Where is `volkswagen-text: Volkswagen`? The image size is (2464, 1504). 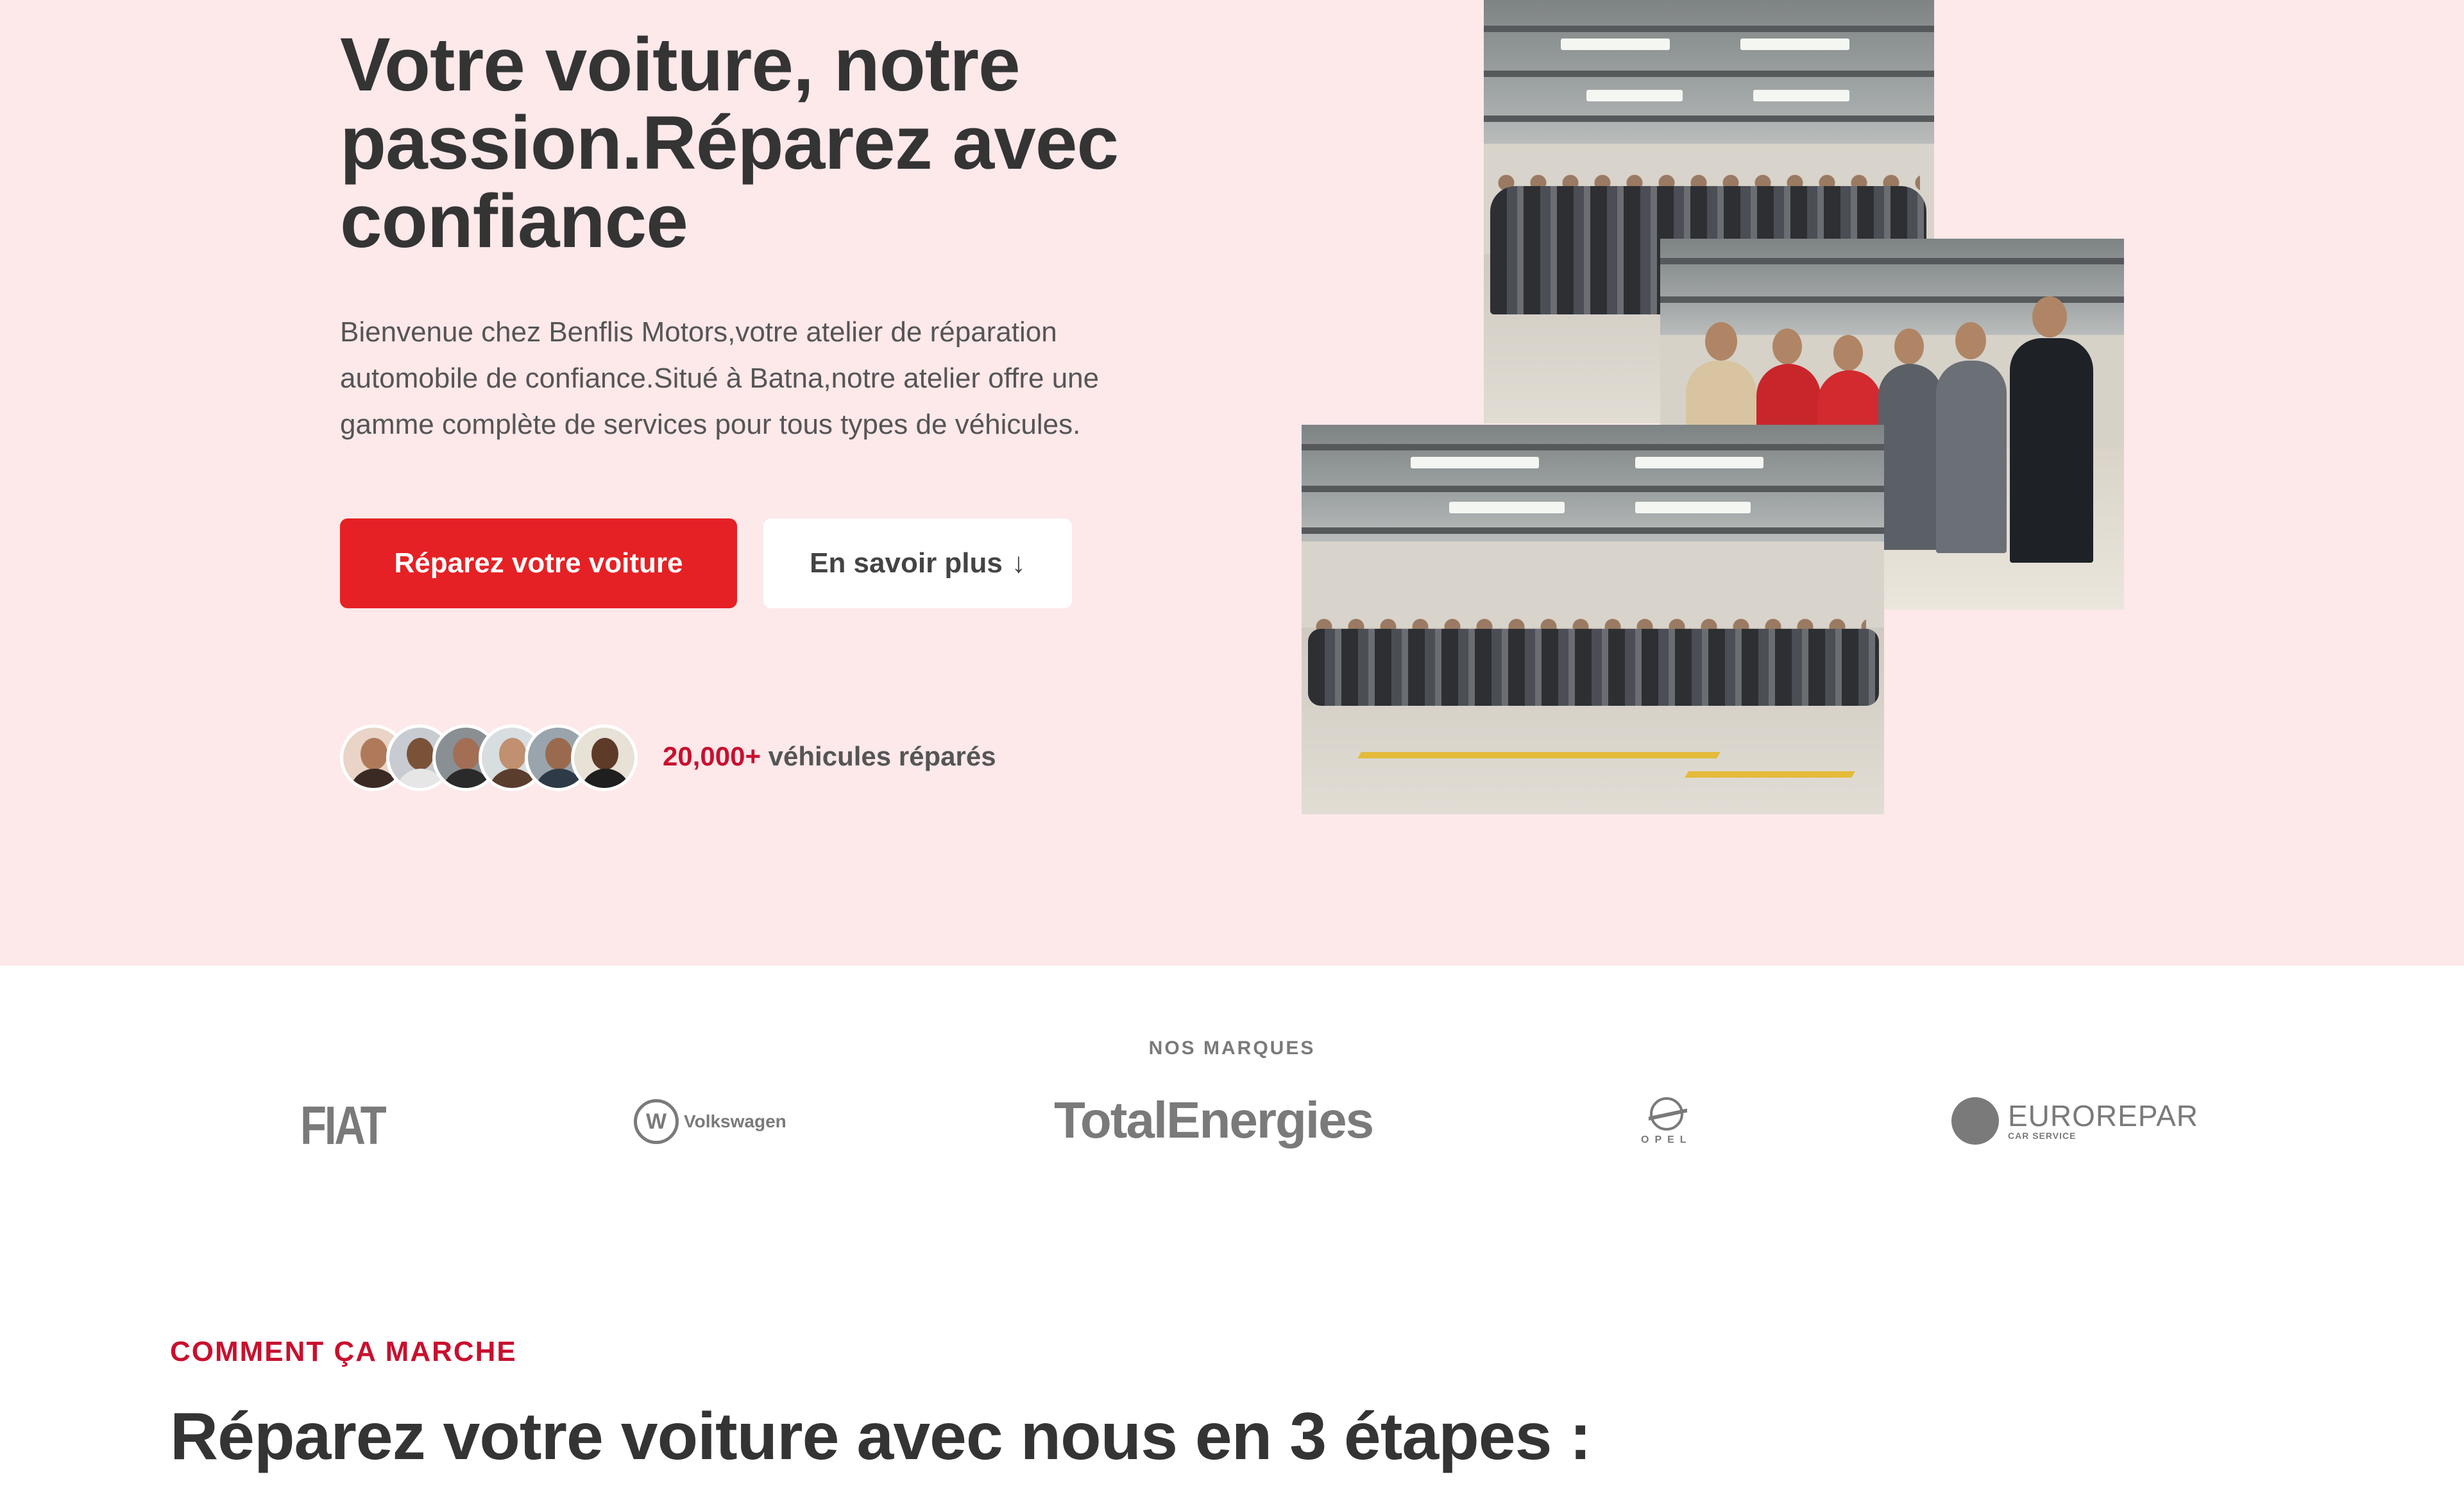
volkswagen-text: Volkswagen is located at coordinates (735, 1121).